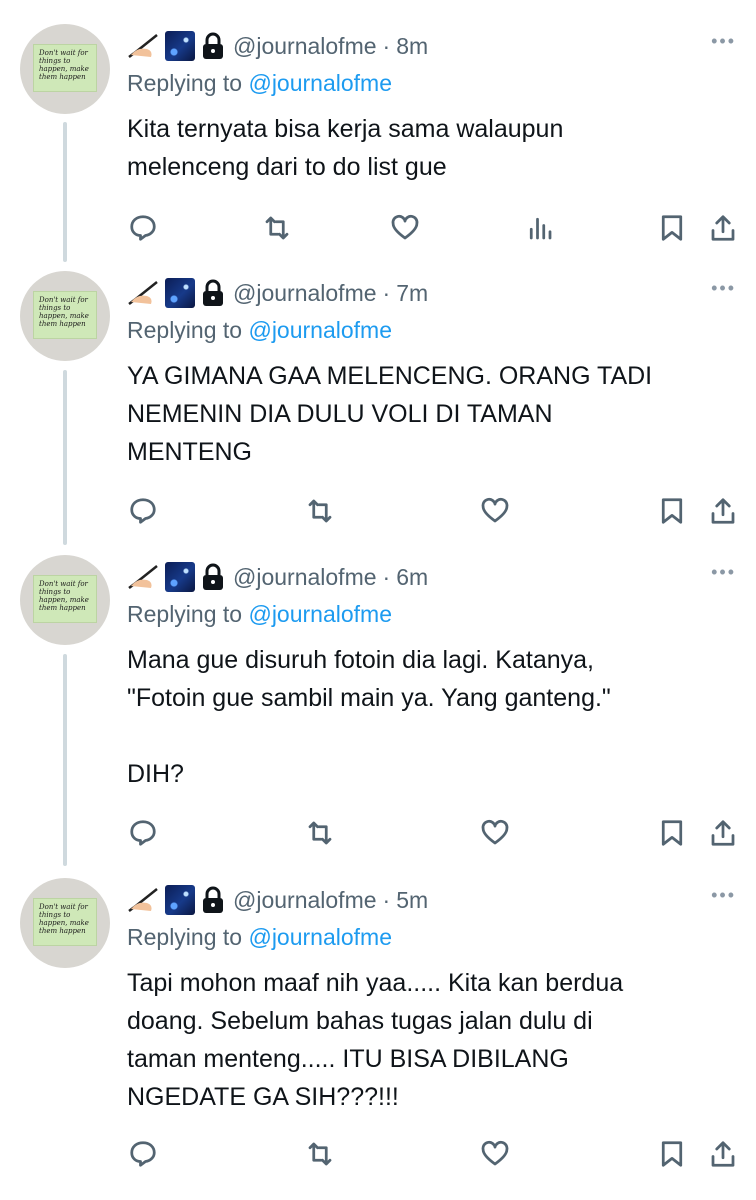 This screenshot has height=1200, width=756. I want to click on views-button, so click(540, 228).